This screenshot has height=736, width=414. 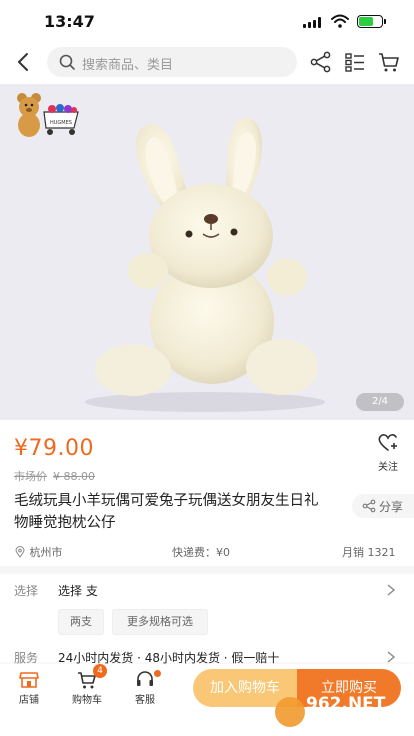 I want to click on top-navigation: 搜索商品、类目, so click(x=207, y=62).